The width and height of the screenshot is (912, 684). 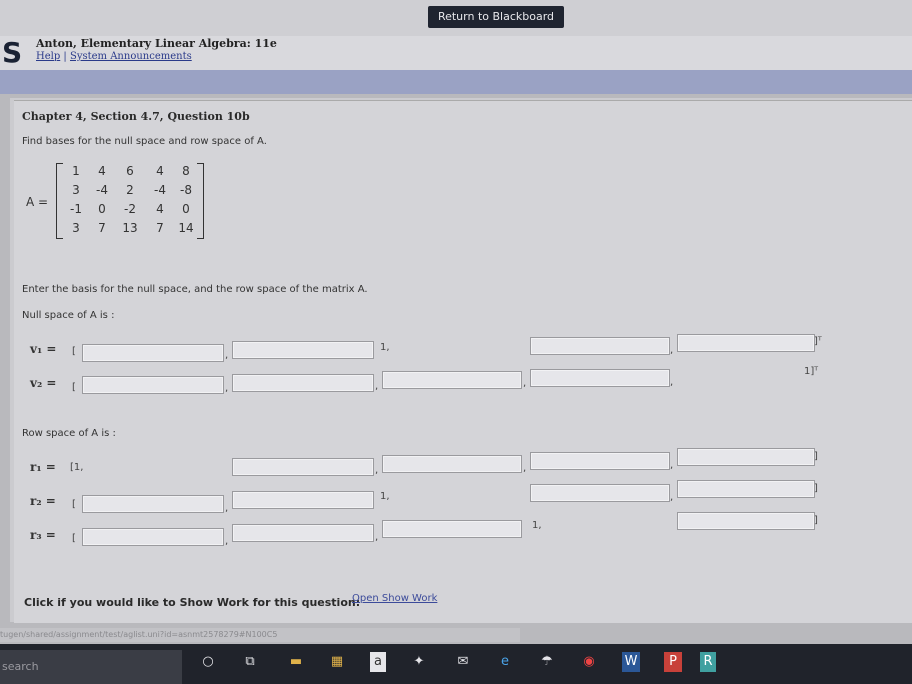 I want to click on chrome-icon: ◉, so click(x=589, y=662).